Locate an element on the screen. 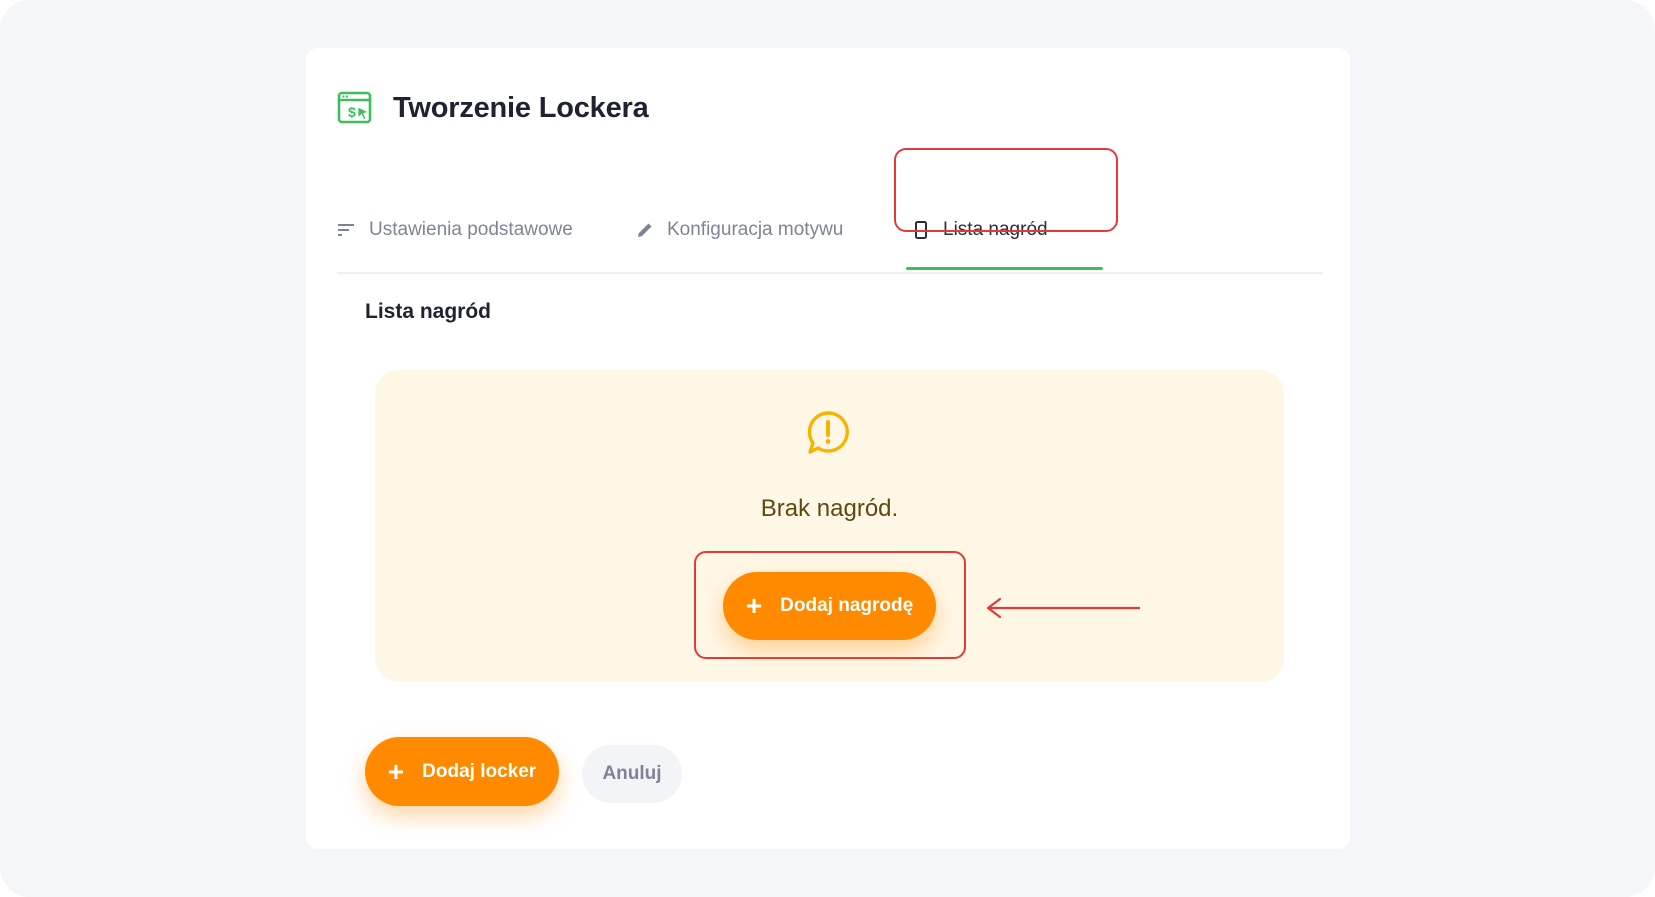 This screenshot has height=897, width=1655. add-reward-label: Dodaj nagrodę is located at coordinates (847, 605).